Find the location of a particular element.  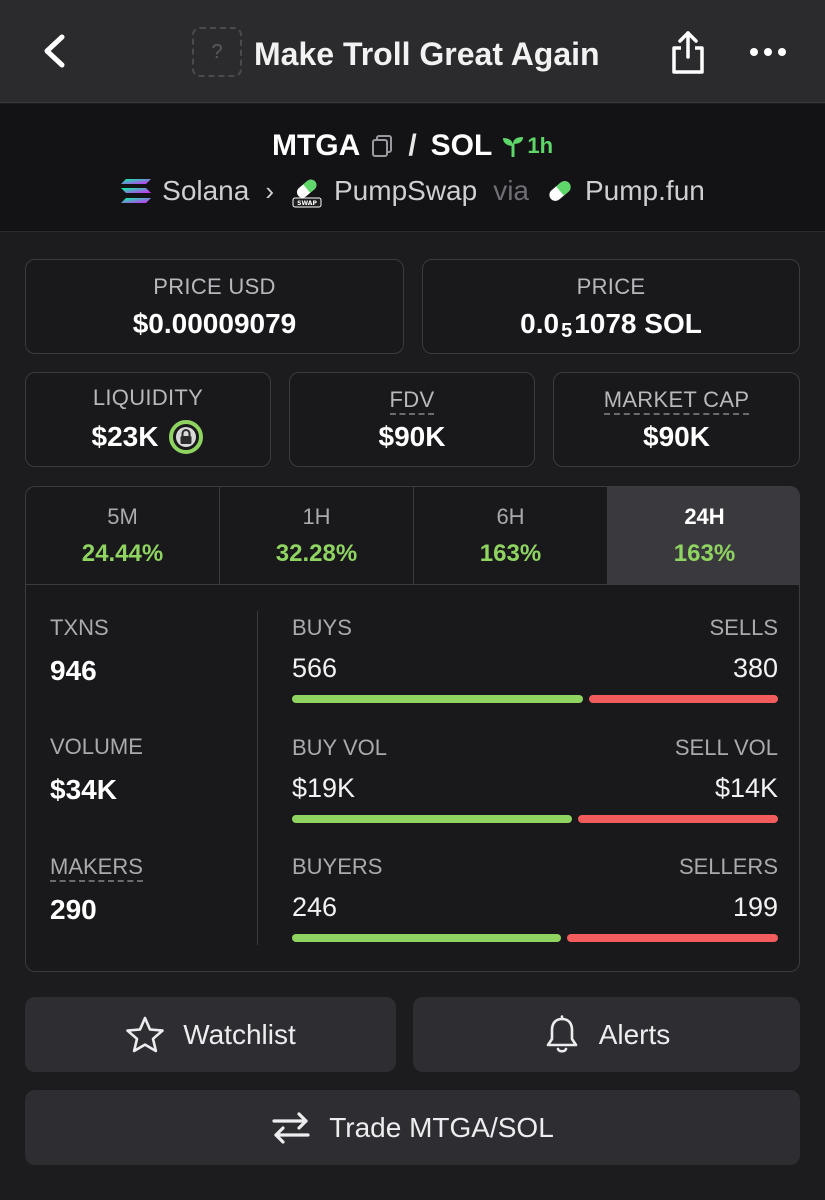

solana-logo-icon is located at coordinates (136, 191).